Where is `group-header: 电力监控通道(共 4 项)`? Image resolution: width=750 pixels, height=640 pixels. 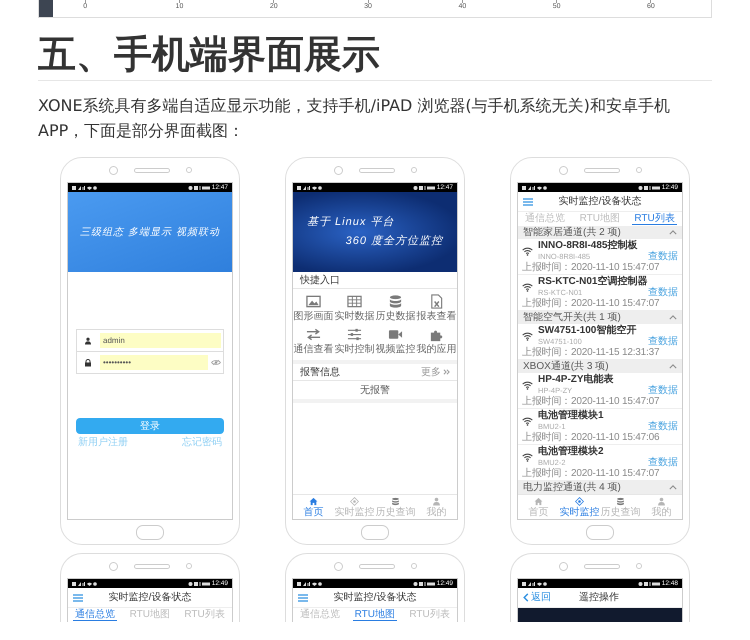 group-header: 电力监控通道(共 4 项) is located at coordinates (600, 487).